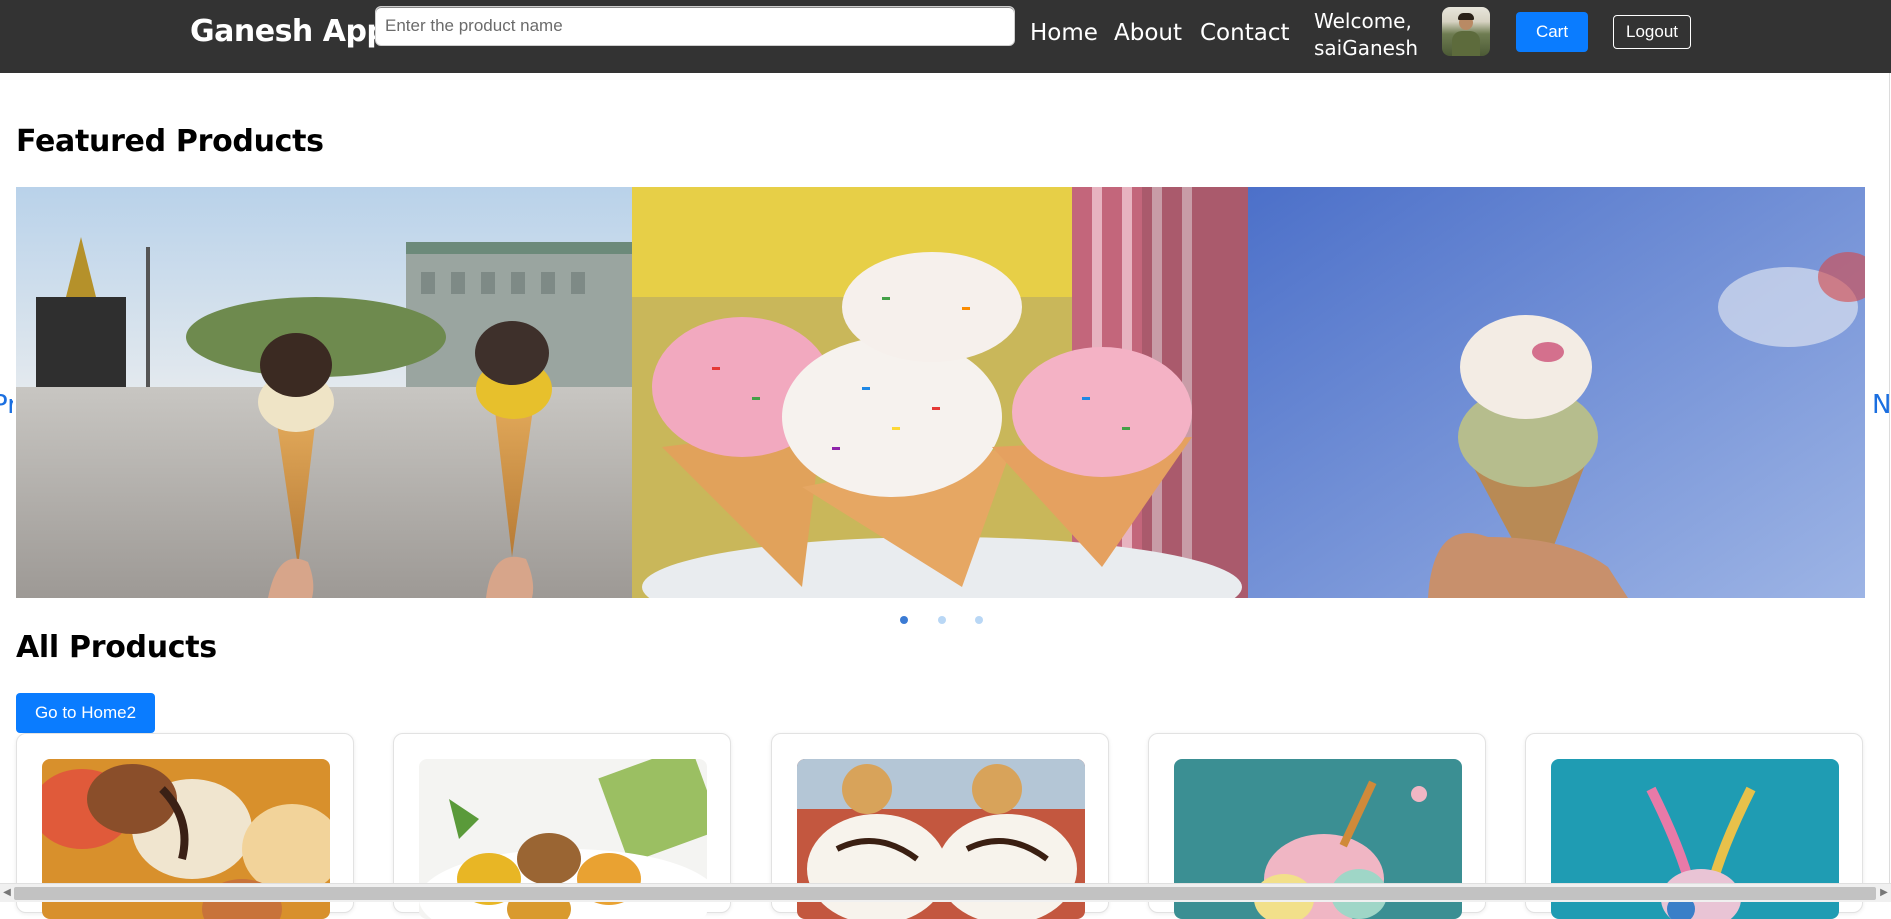  I want to click on brand-logo: Ganesh App, so click(289, 31).